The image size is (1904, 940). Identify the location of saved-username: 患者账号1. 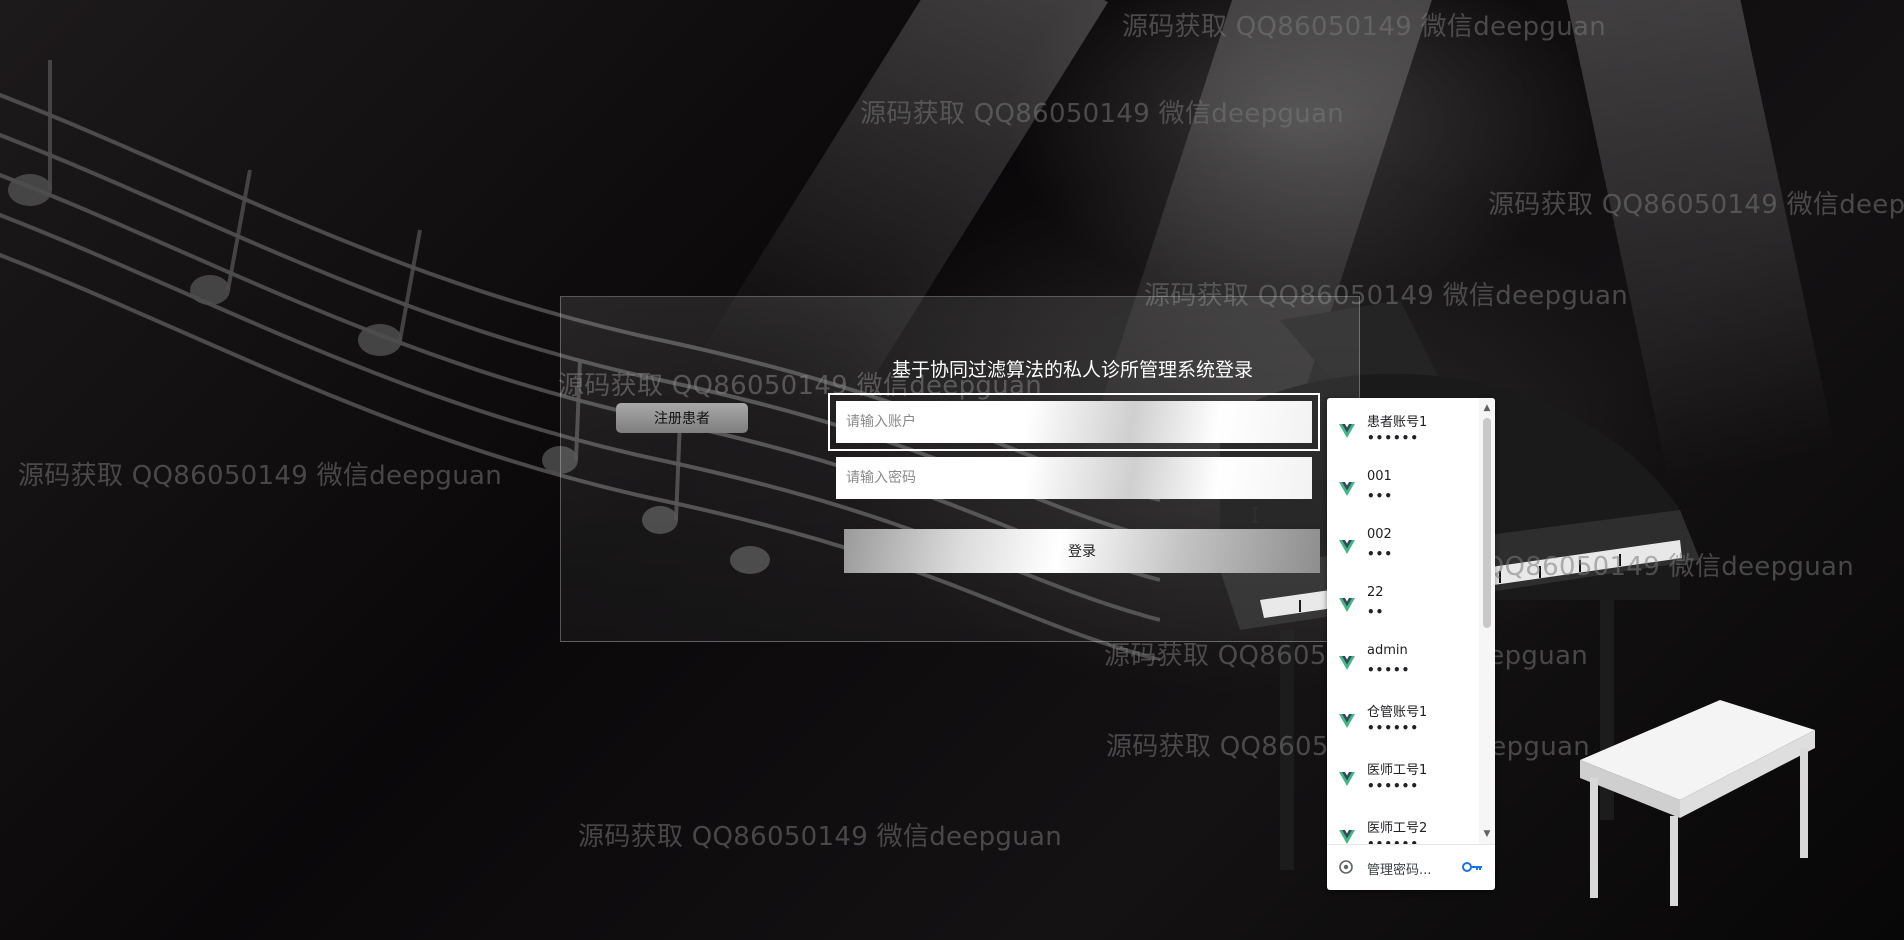
(1397, 422).